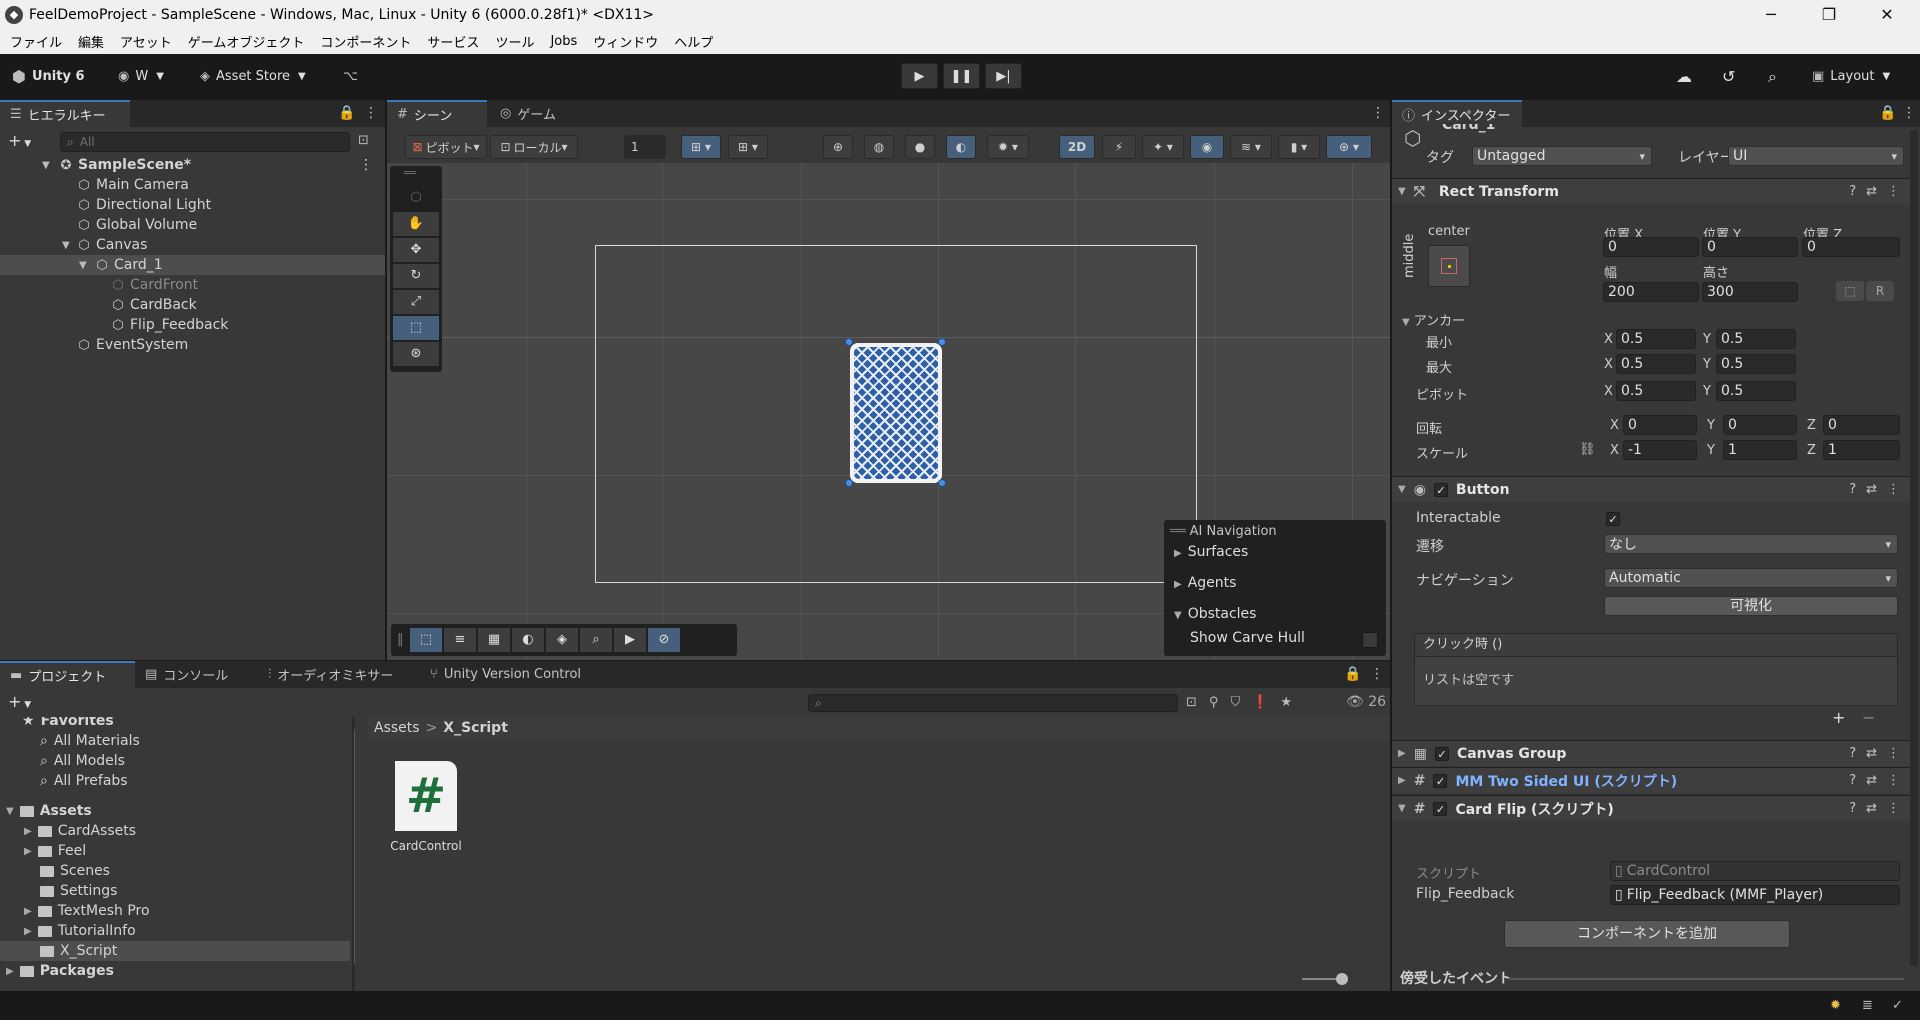 The width and height of the screenshot is (1920, 1020). I want to click on search-overlay-button: ⌕, so click(596, 640).